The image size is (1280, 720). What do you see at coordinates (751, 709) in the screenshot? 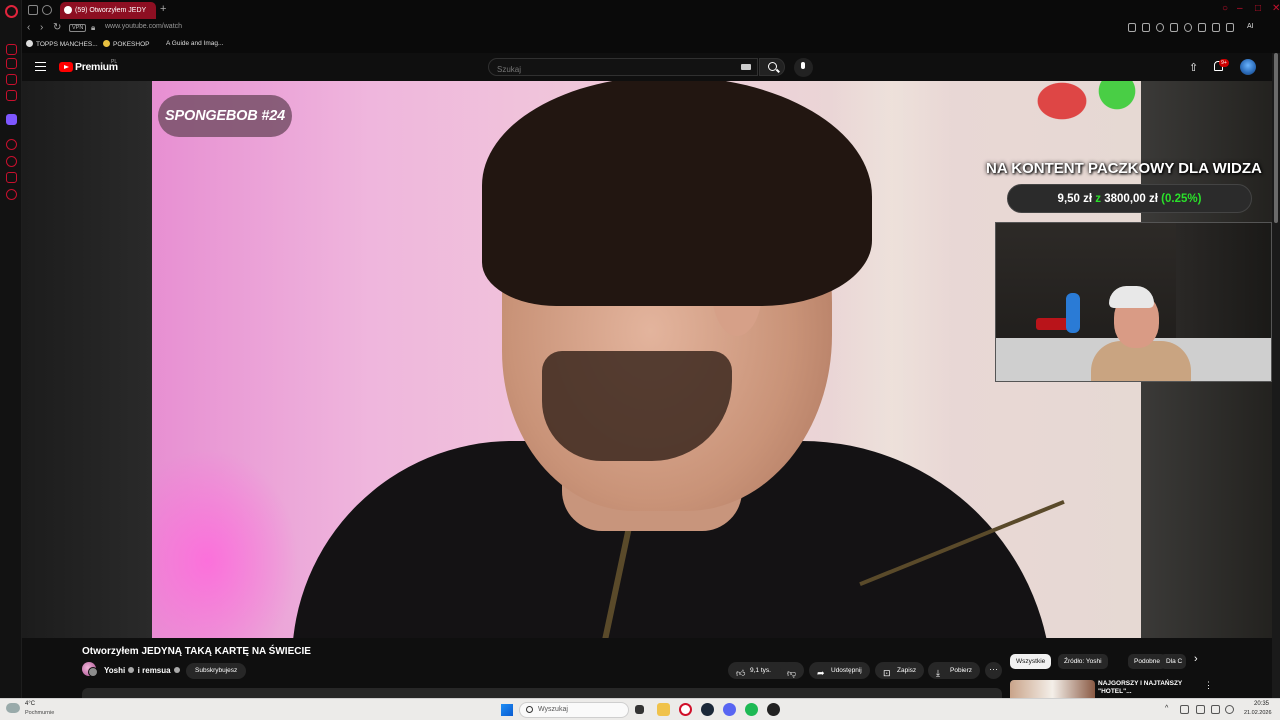
I see `spotify-icon` at bounding box center [751, 709].